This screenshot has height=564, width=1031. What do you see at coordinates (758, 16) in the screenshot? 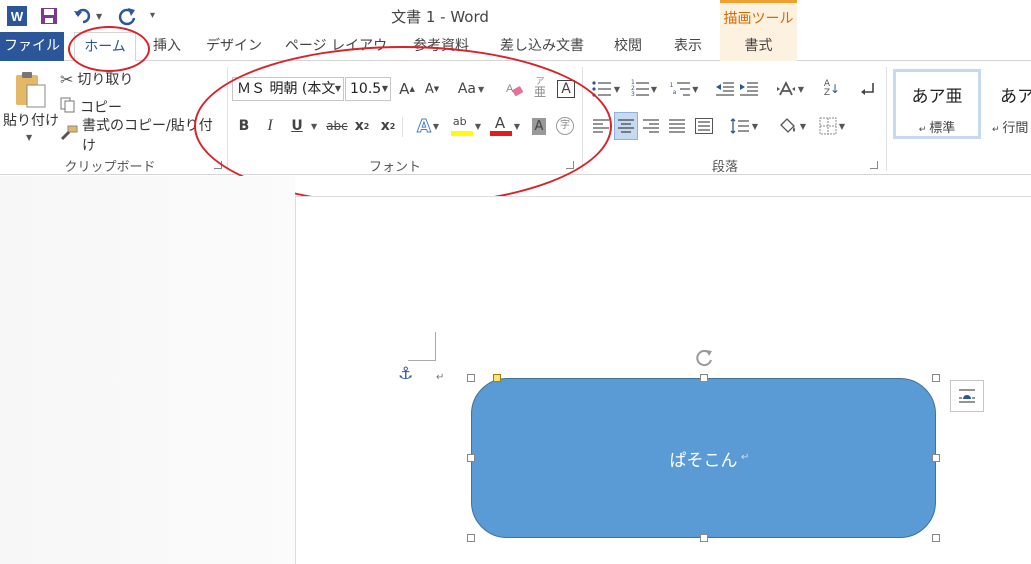
I see `drawing-tools-context-label: 描画ツール` at bounding box center [758, 16].